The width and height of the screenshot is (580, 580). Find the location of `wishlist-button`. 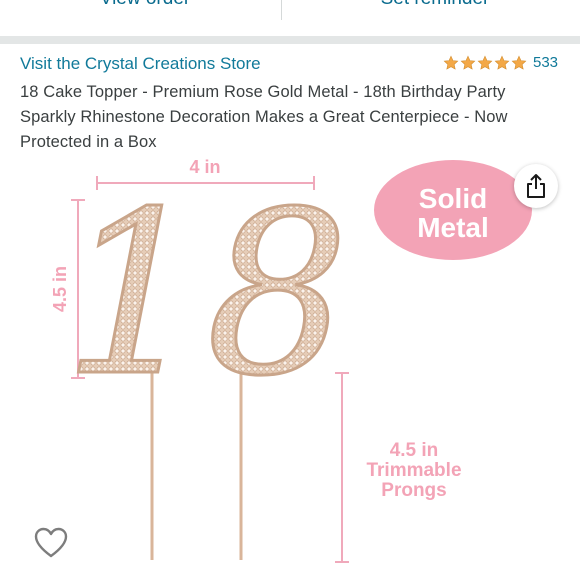

wishlist-button is located at coordinates (51, 543).